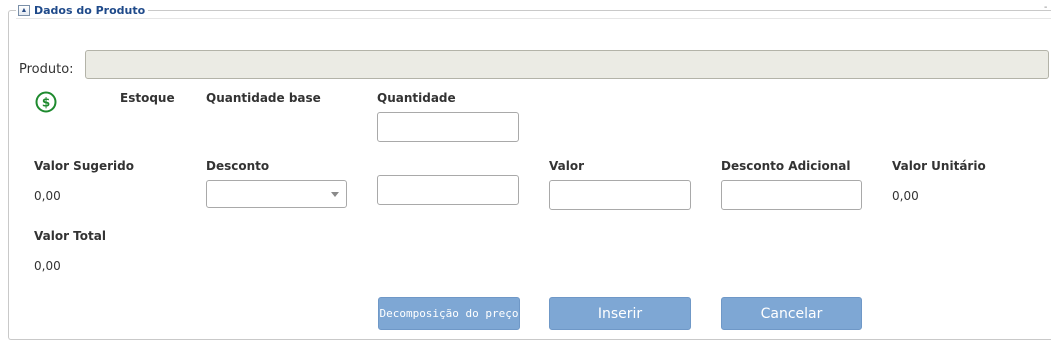  I want to click on valor-input, so click(620, 195).